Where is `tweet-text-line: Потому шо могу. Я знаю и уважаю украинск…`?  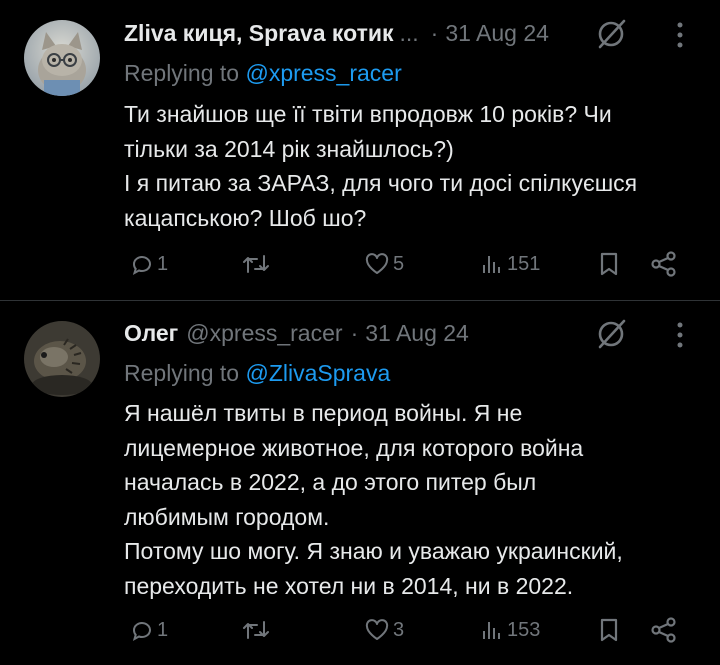 tweet-text-line: Потому шо могу. Я знаю и уважаю украинск… is located at coordinates (373, 551).